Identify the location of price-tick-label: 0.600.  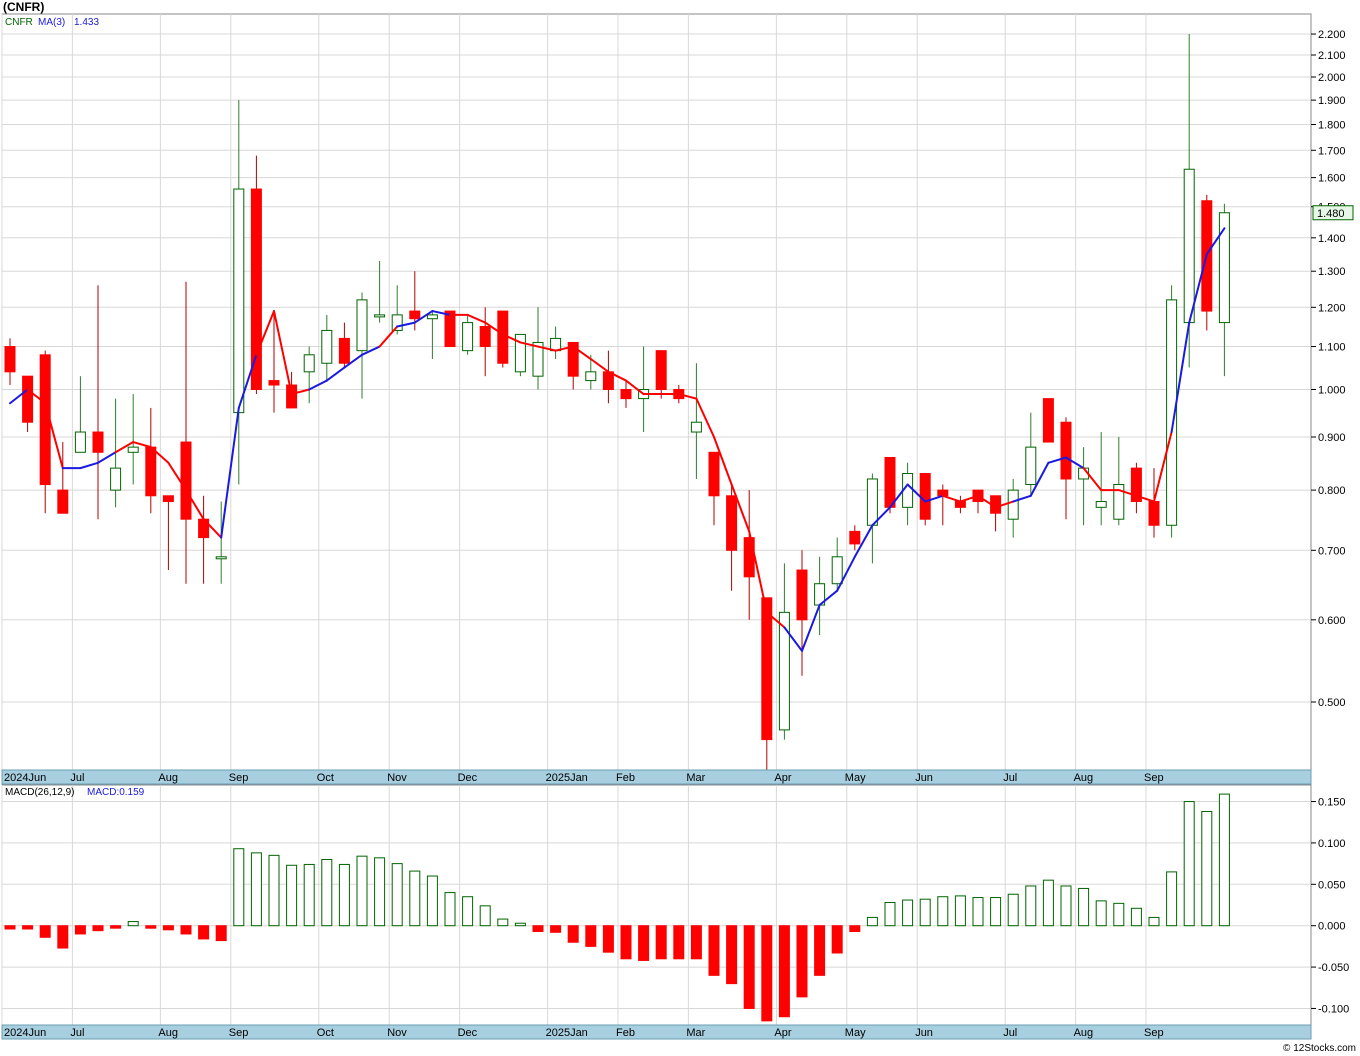
(1332, 621).